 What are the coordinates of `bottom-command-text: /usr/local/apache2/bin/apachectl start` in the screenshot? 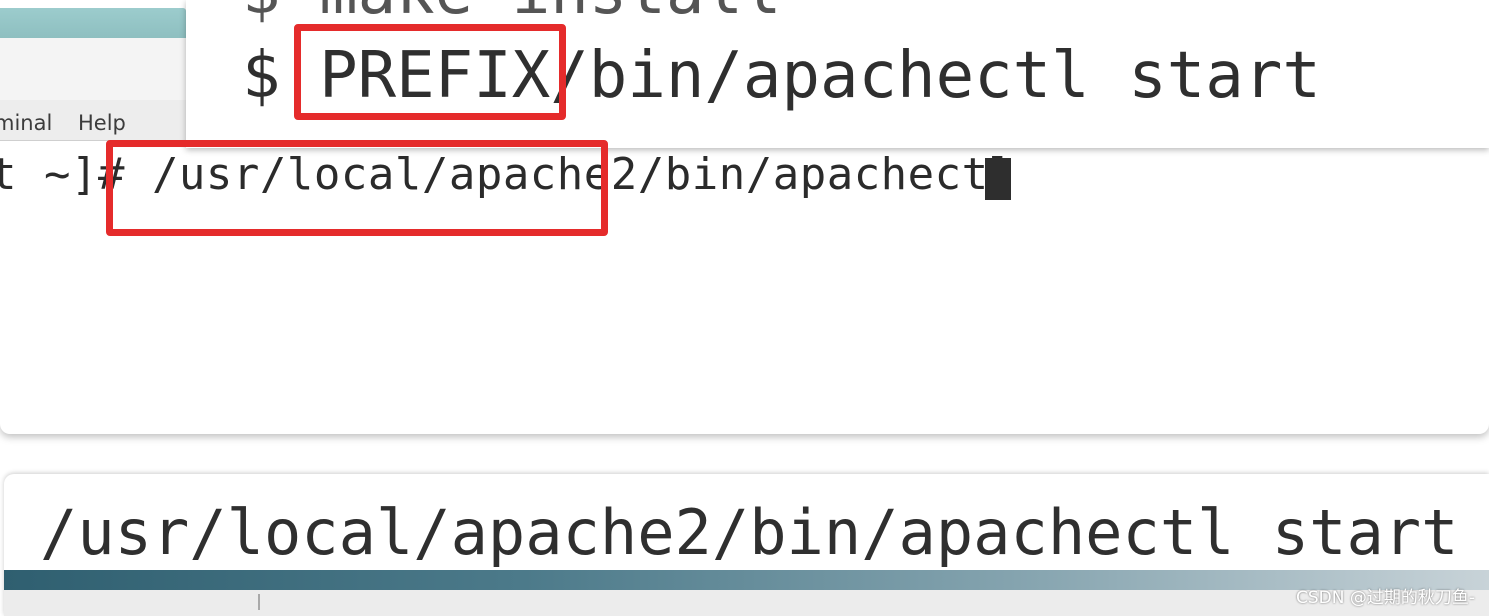 It's located at (749, 532).